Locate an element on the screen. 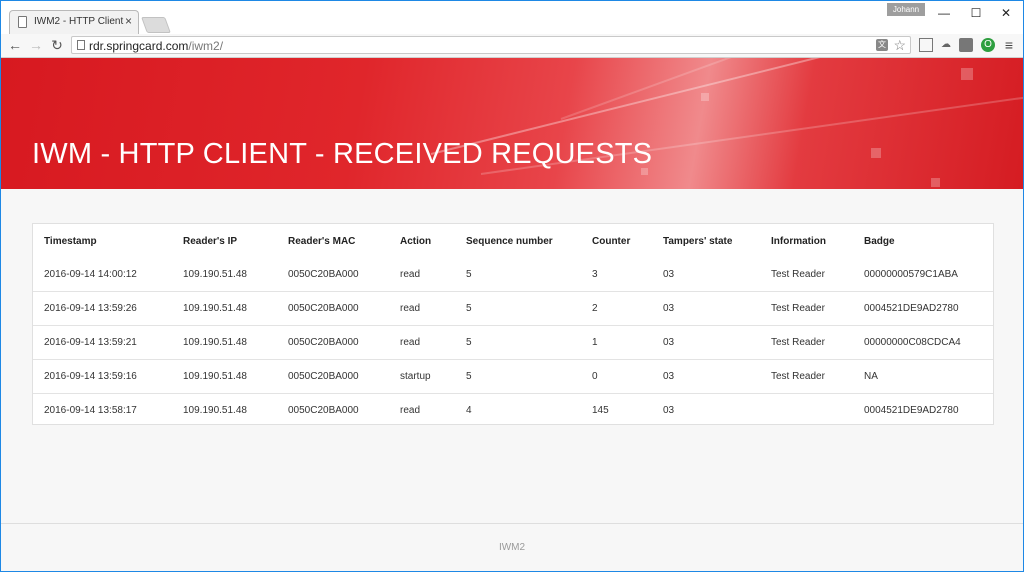 The image size is (1024, 572). column-header-timestamp: Timestamp is located at coordinates (70, 241).